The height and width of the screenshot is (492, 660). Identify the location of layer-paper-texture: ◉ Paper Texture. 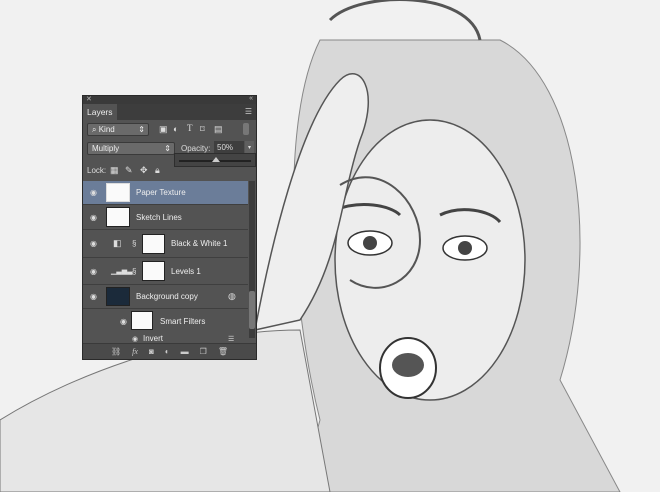
(165, 193).